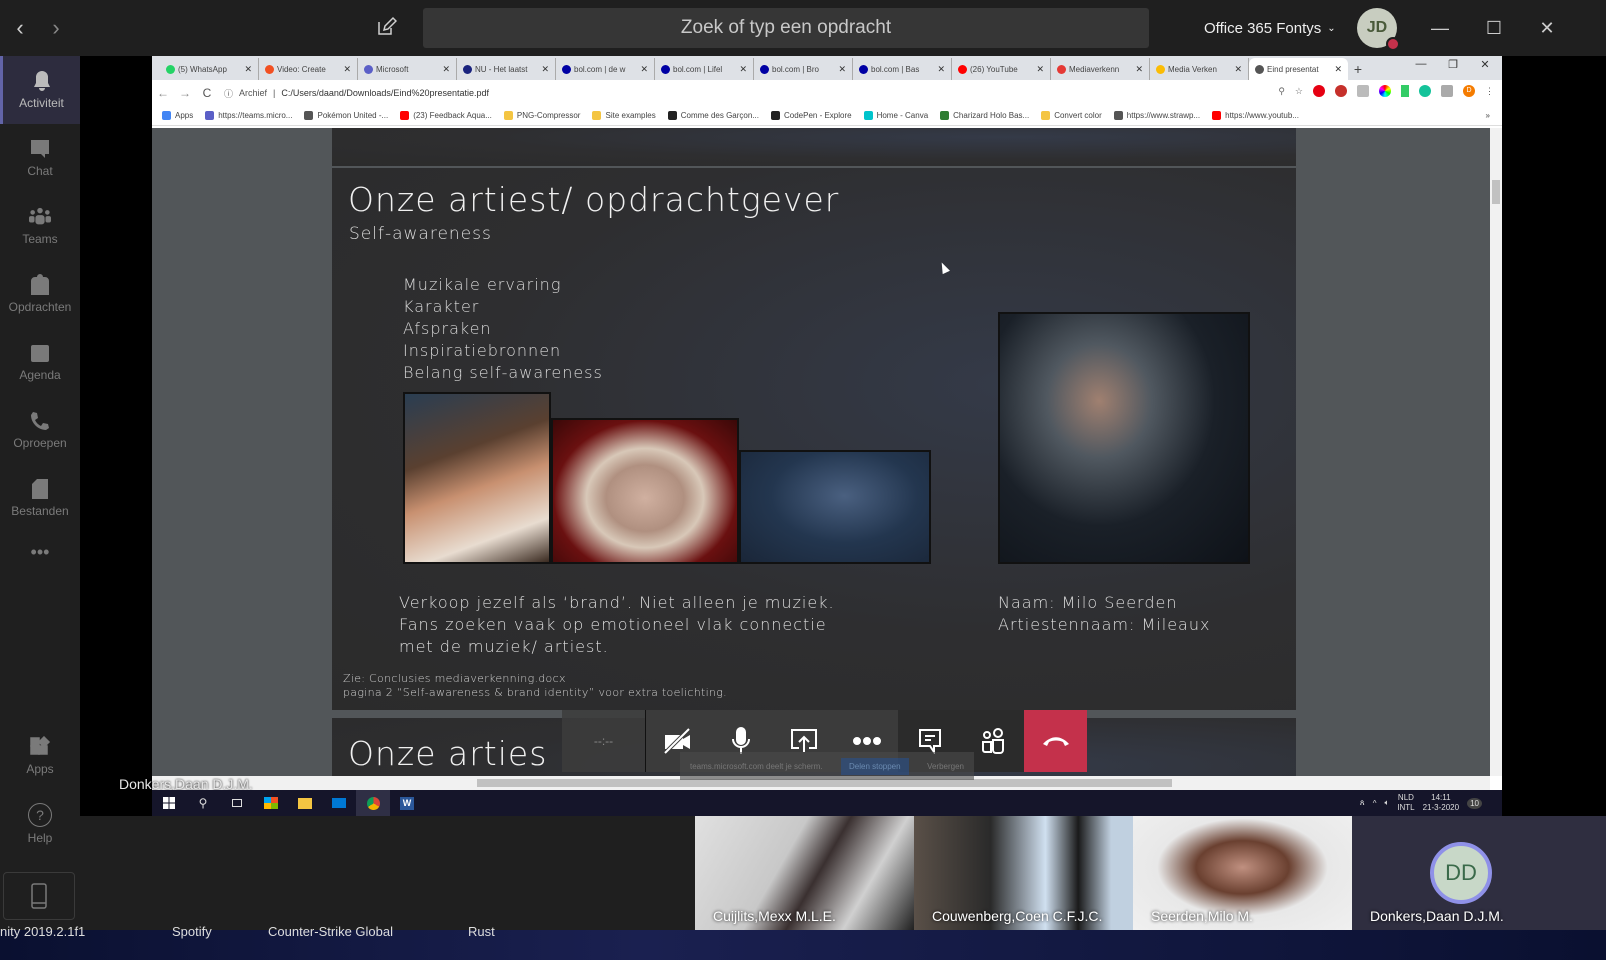 Image resolution: width=1606 pixels, height=960 pixels. Describe the element at coordinates (1299, 91) in the screenshot. I see `star-icon: ☆` at that location.